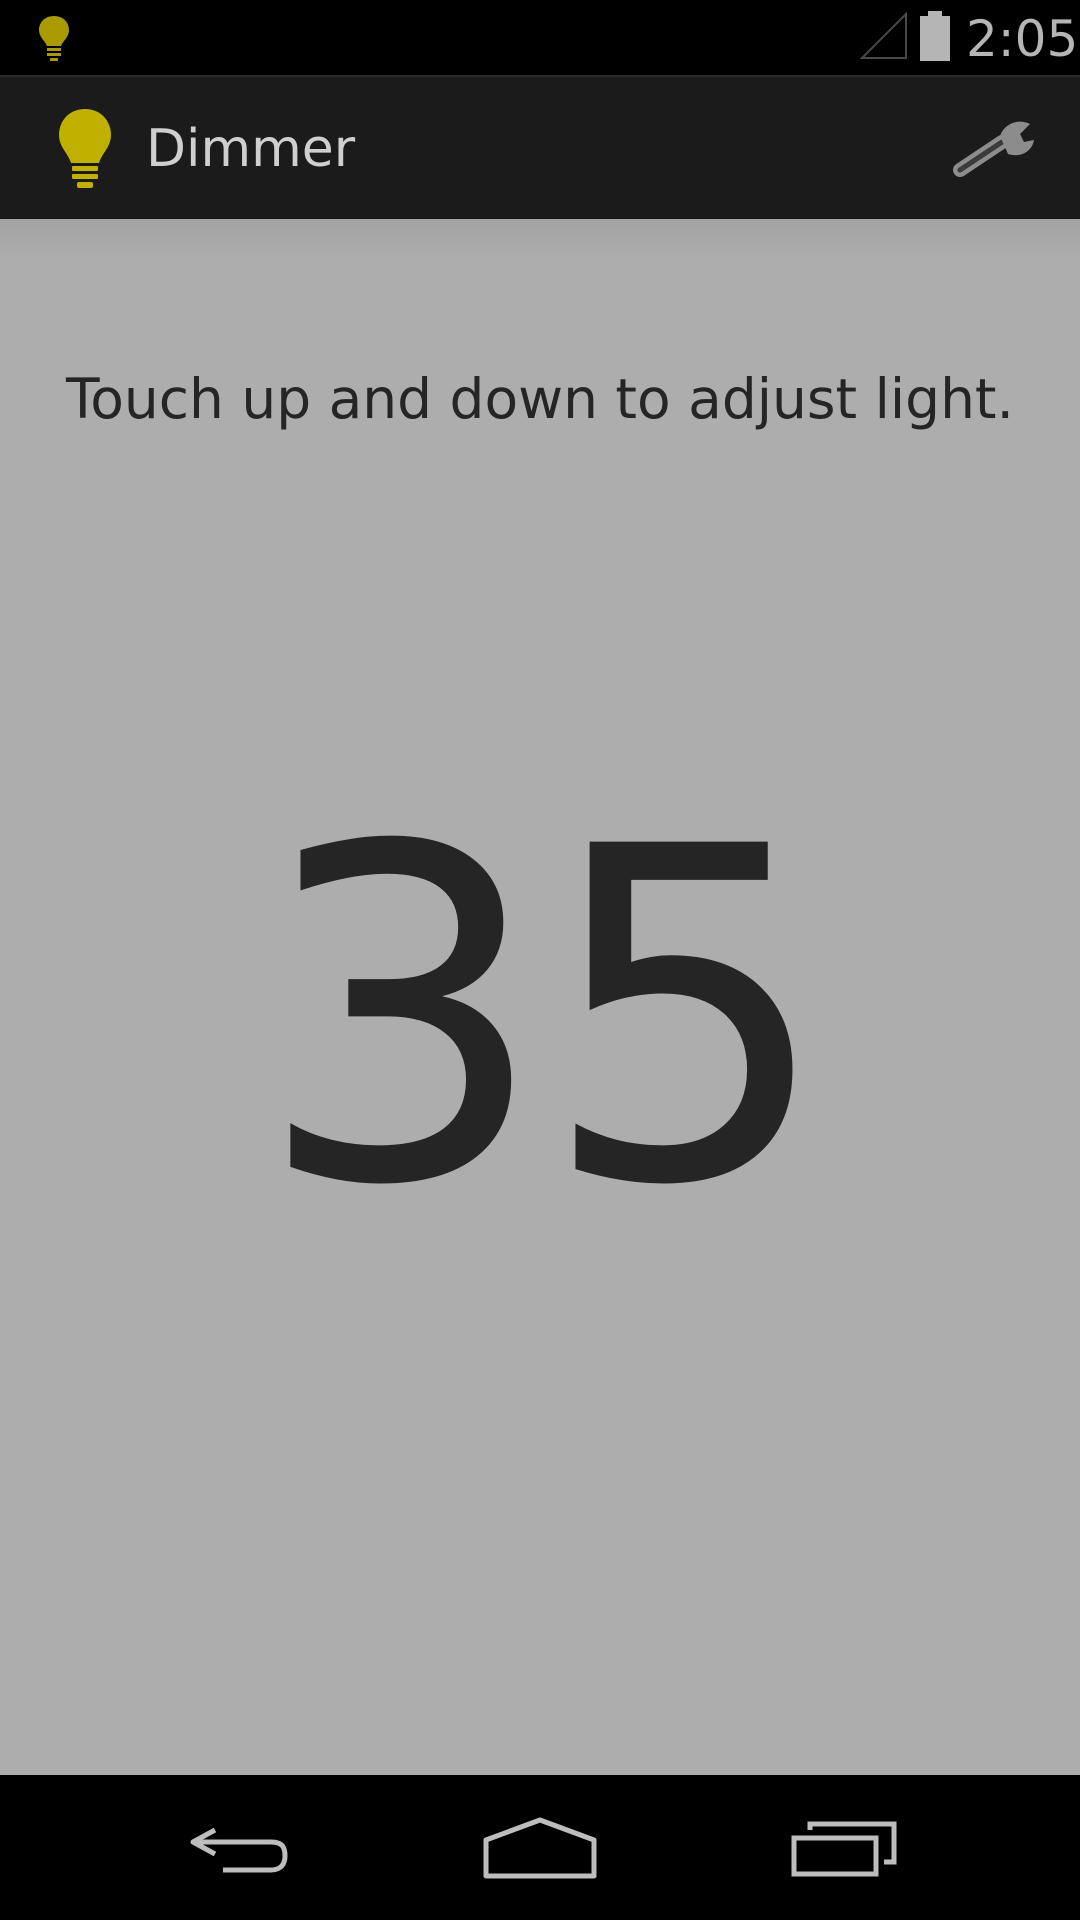  What do you see at coordinates (883, 35) in the screenshot?
I see `signal-icon` at bounding box center [883, 35].